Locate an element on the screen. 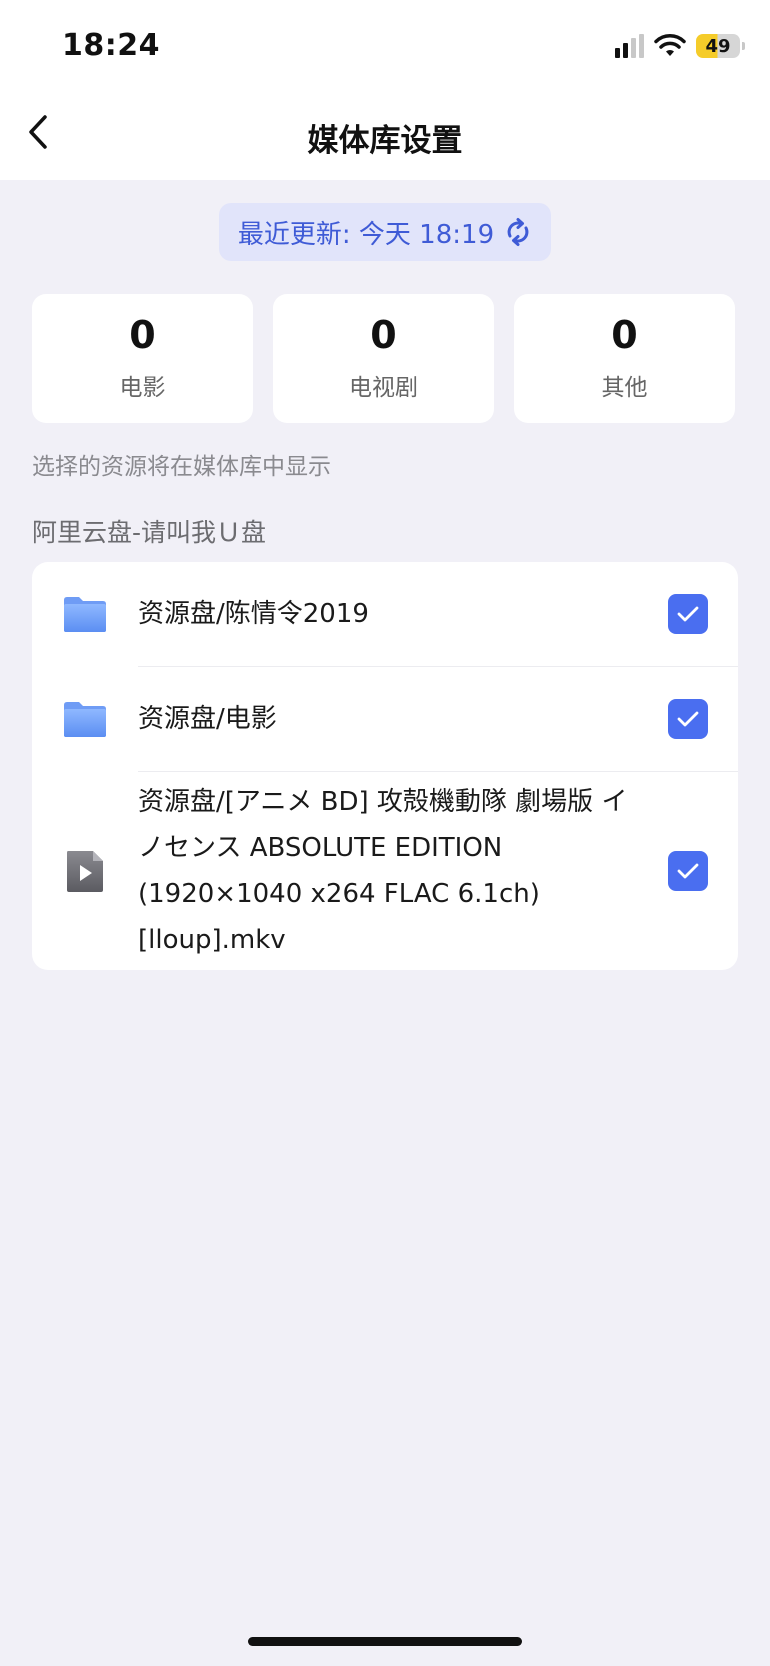  wifi-icon is located at coordinates (670, 45).